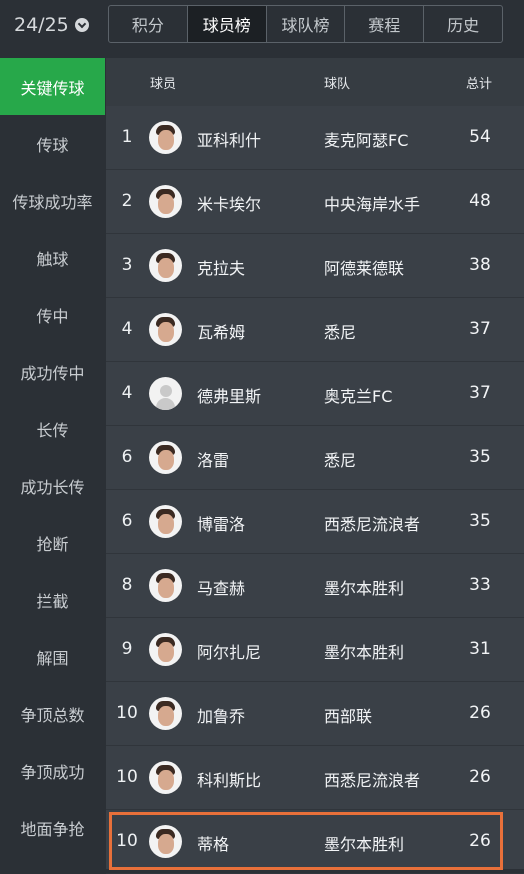  I want to click on tab-schedule: 赛程, so click(385, 24).